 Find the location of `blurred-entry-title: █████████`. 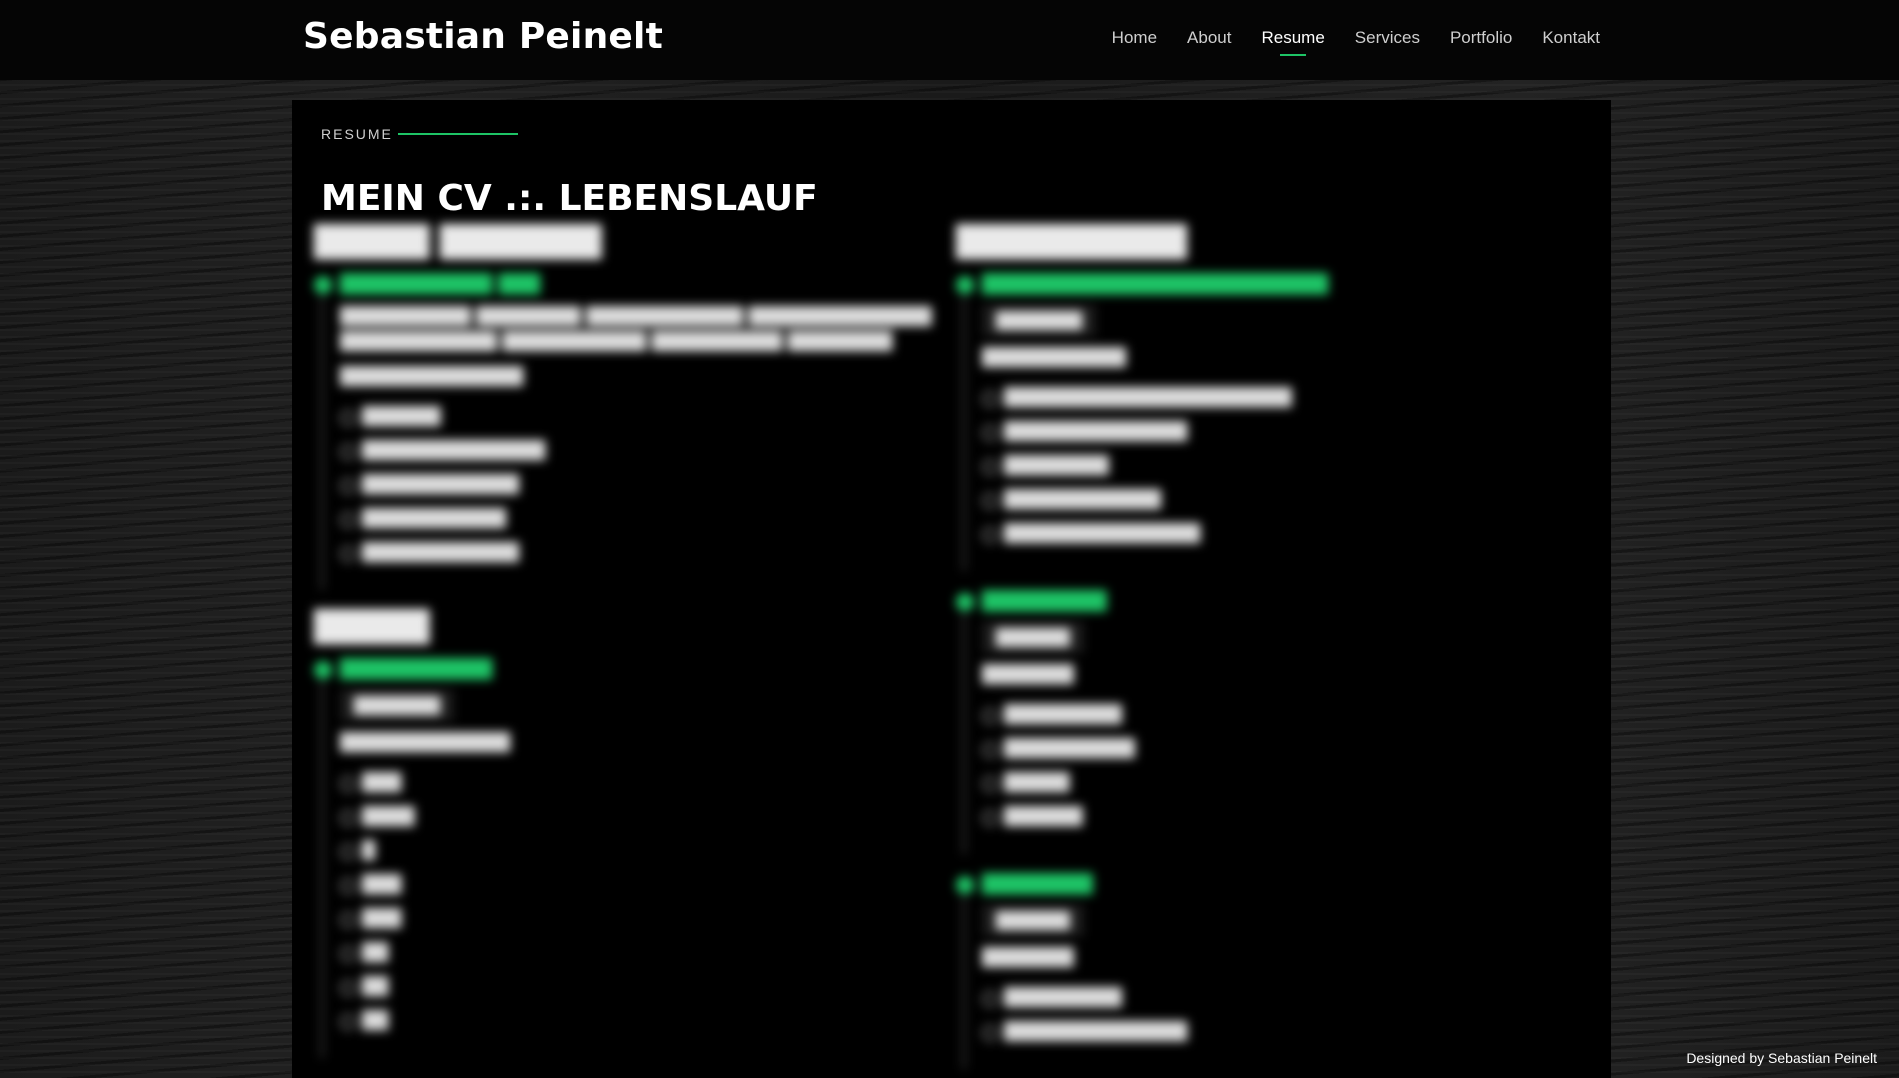

blurred-entry-title: █████████ is located at coordinates (1044, 601).